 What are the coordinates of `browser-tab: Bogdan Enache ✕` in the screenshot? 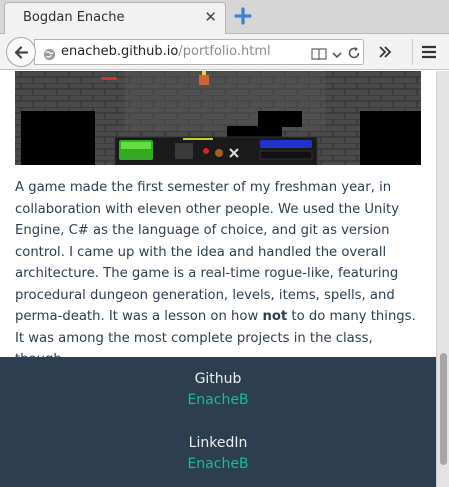 It's located at (115, 18).